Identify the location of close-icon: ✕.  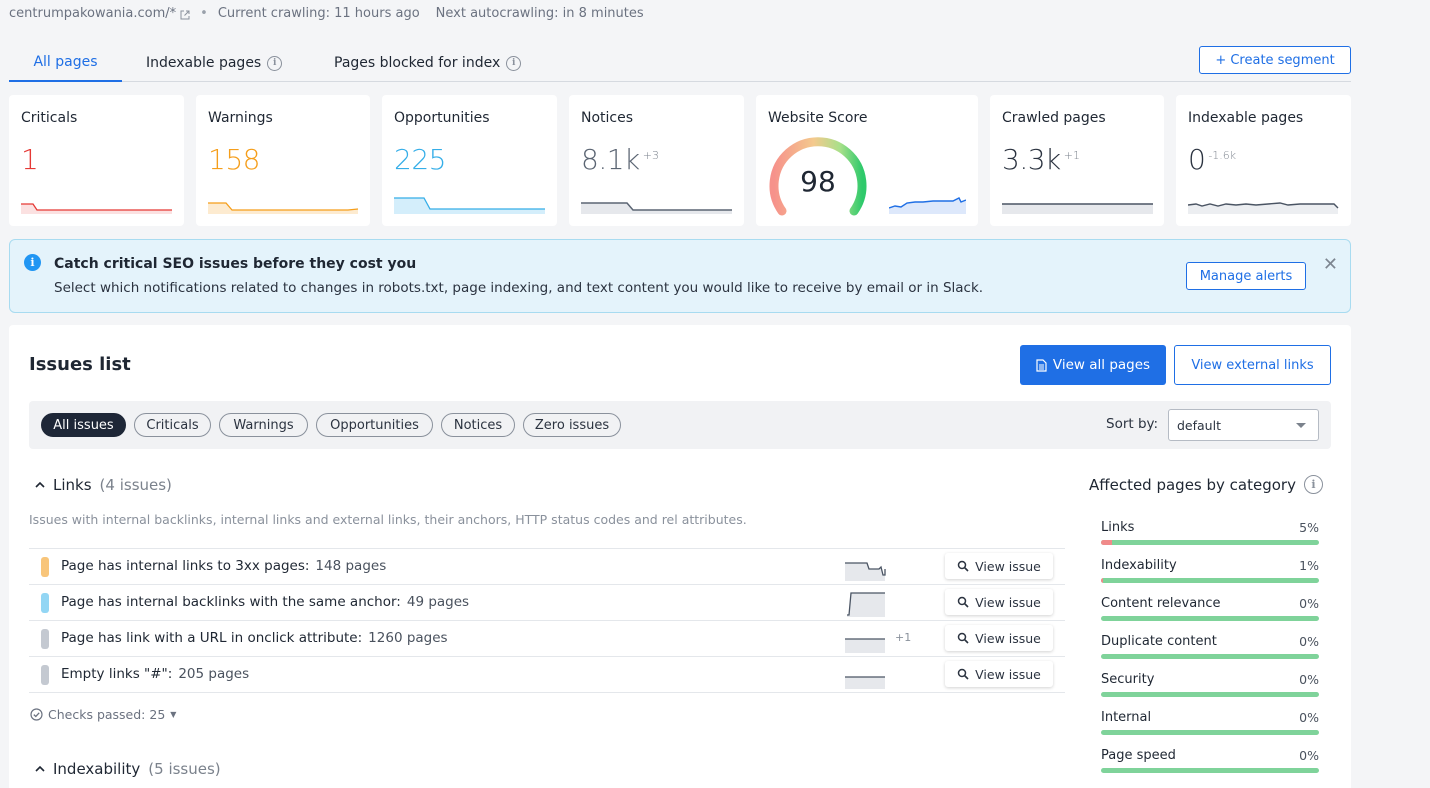
(1330, 264).